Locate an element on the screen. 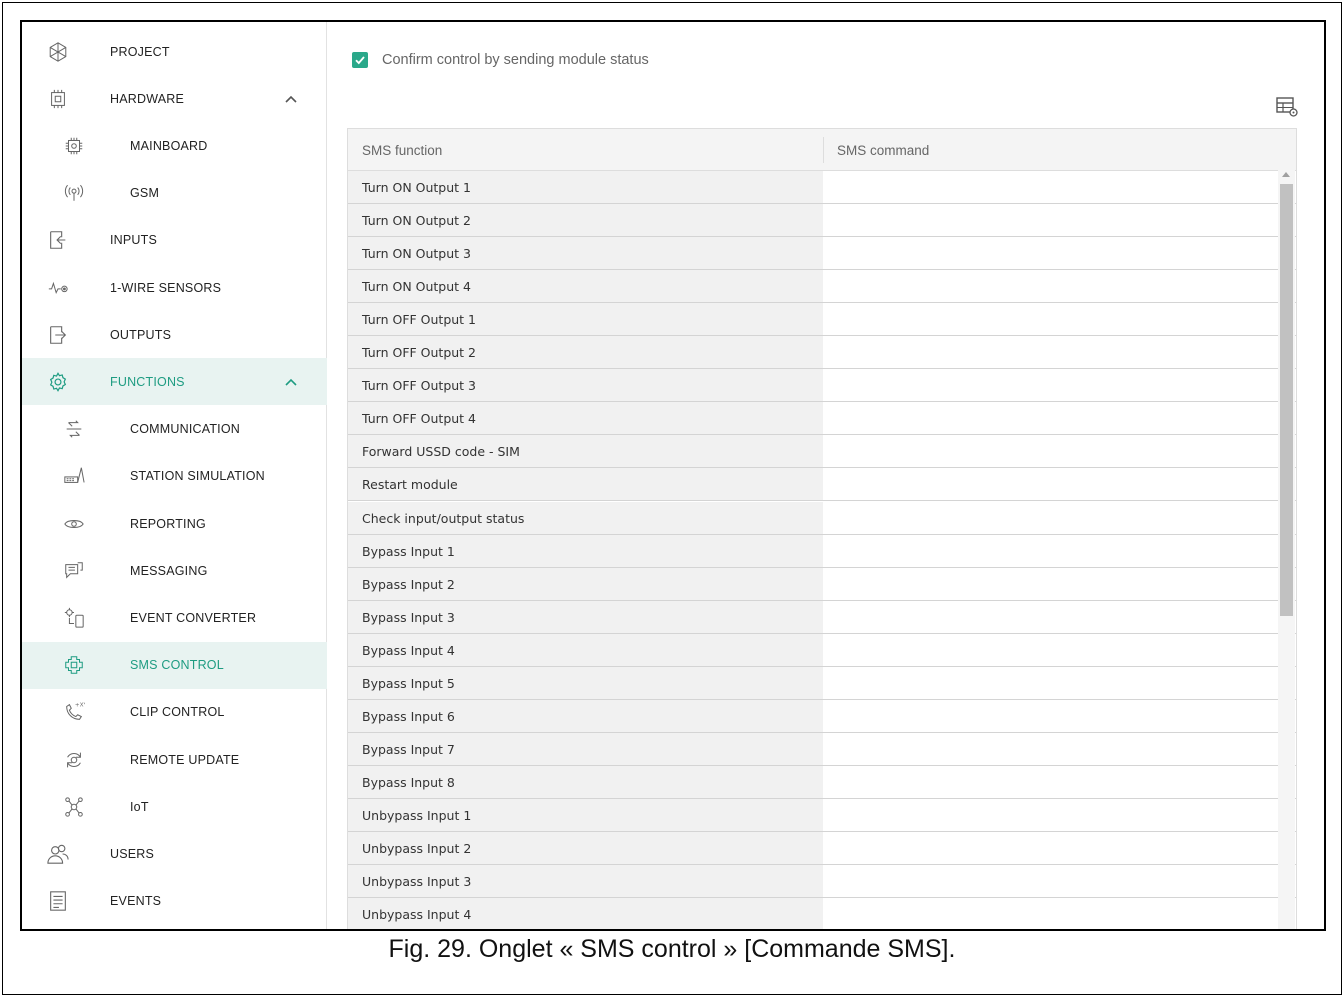 This screenshot has width=1344, height=997. sidebar-item-sms-control: SMS CONTROL is located at coordinates (174, 665).